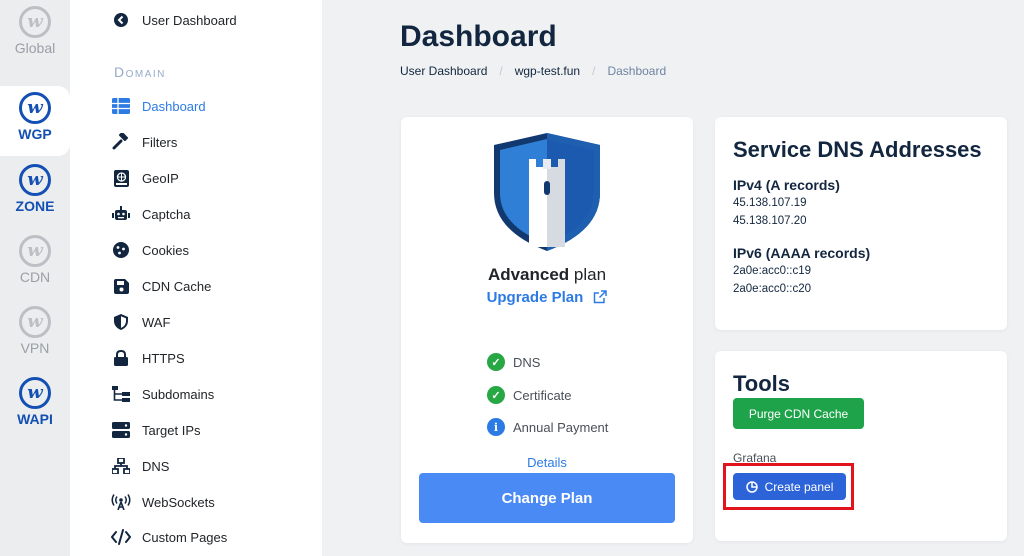 The height and width of the screenshot is (556, 1024). Describe the element at coordinates (637, 71) in the screenshot. I see `breadcrumb-item-current: Dashboard` at that location.